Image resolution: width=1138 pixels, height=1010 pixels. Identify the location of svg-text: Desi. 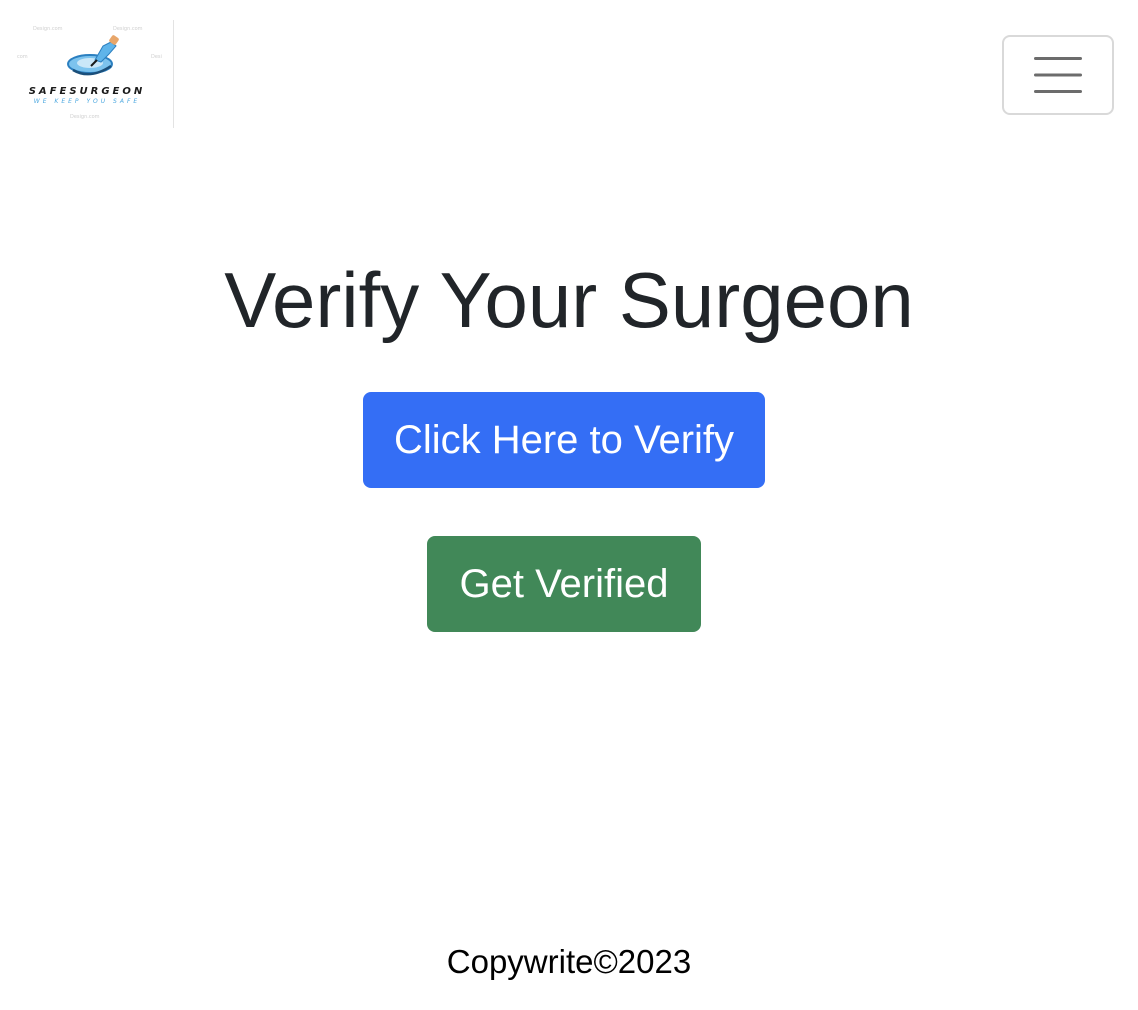
(156, 57).